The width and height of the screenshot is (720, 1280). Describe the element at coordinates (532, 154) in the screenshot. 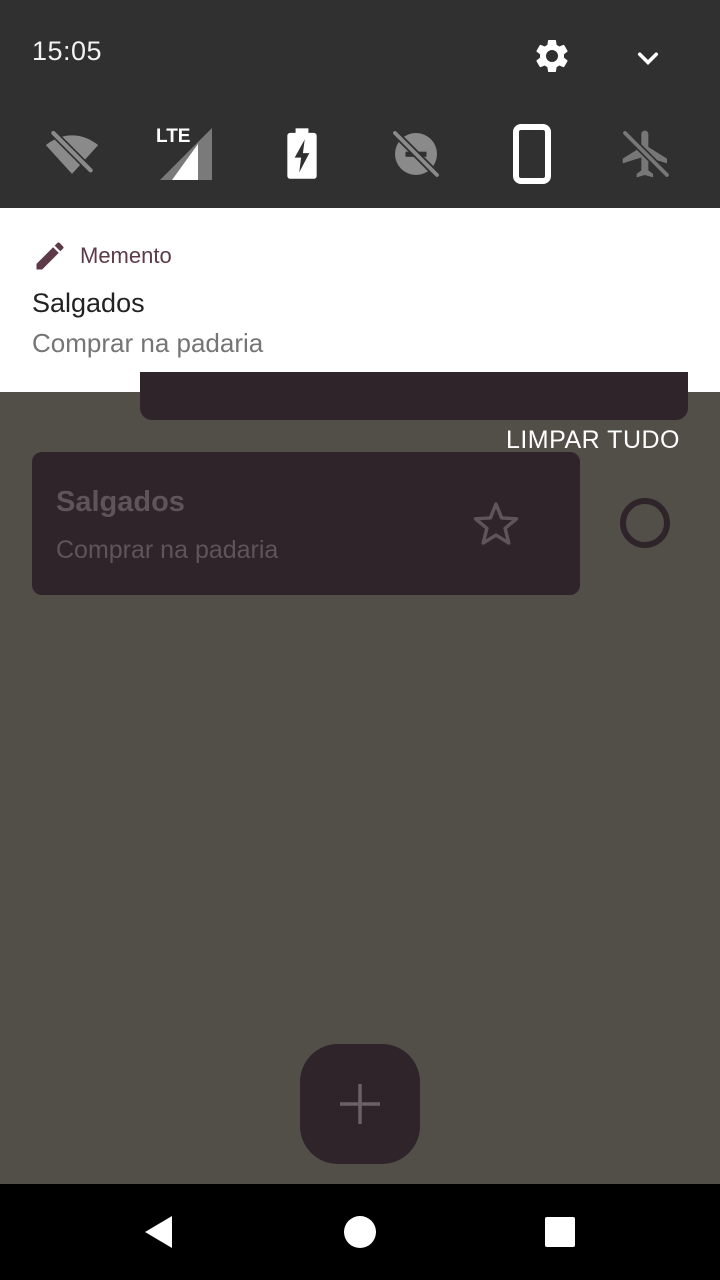

I see `screen-rotation-icon` at that location.